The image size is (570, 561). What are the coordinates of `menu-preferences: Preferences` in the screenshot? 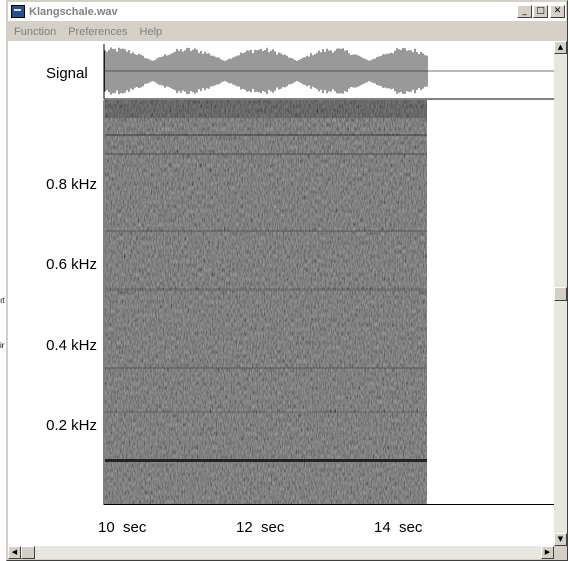 It's located at (97, 32).